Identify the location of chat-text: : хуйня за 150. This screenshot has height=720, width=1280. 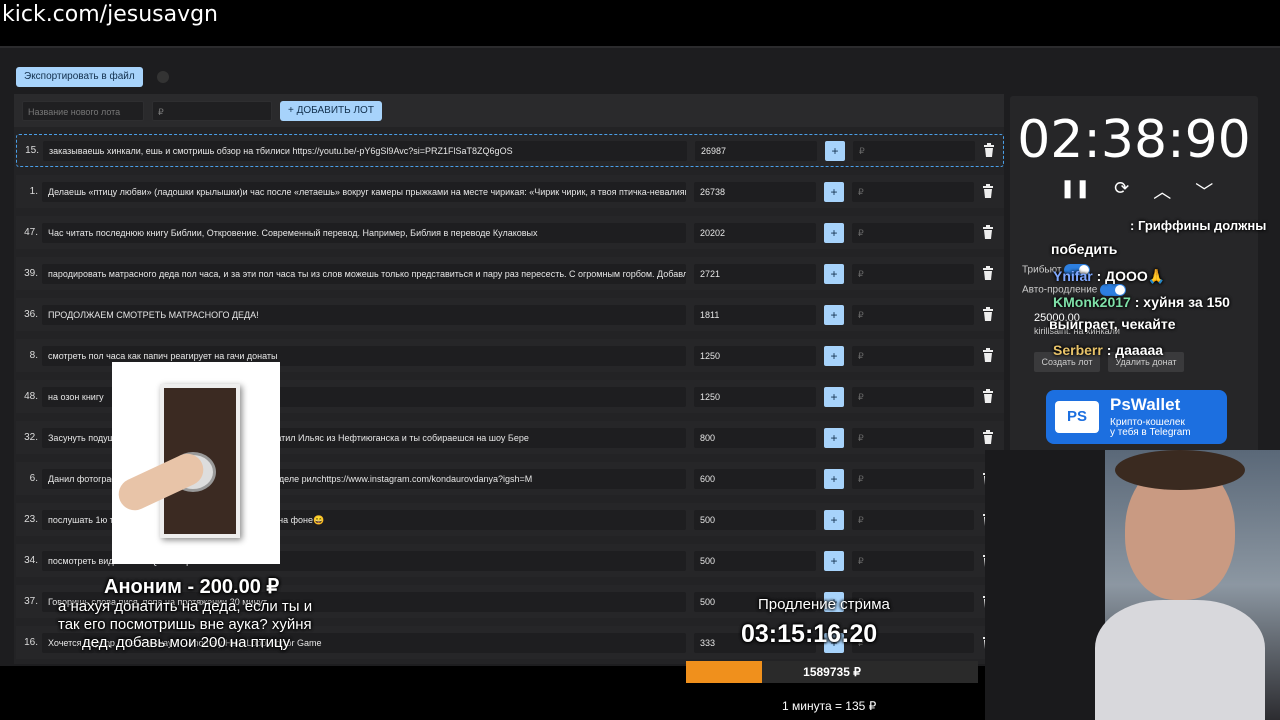
(1180, 302).